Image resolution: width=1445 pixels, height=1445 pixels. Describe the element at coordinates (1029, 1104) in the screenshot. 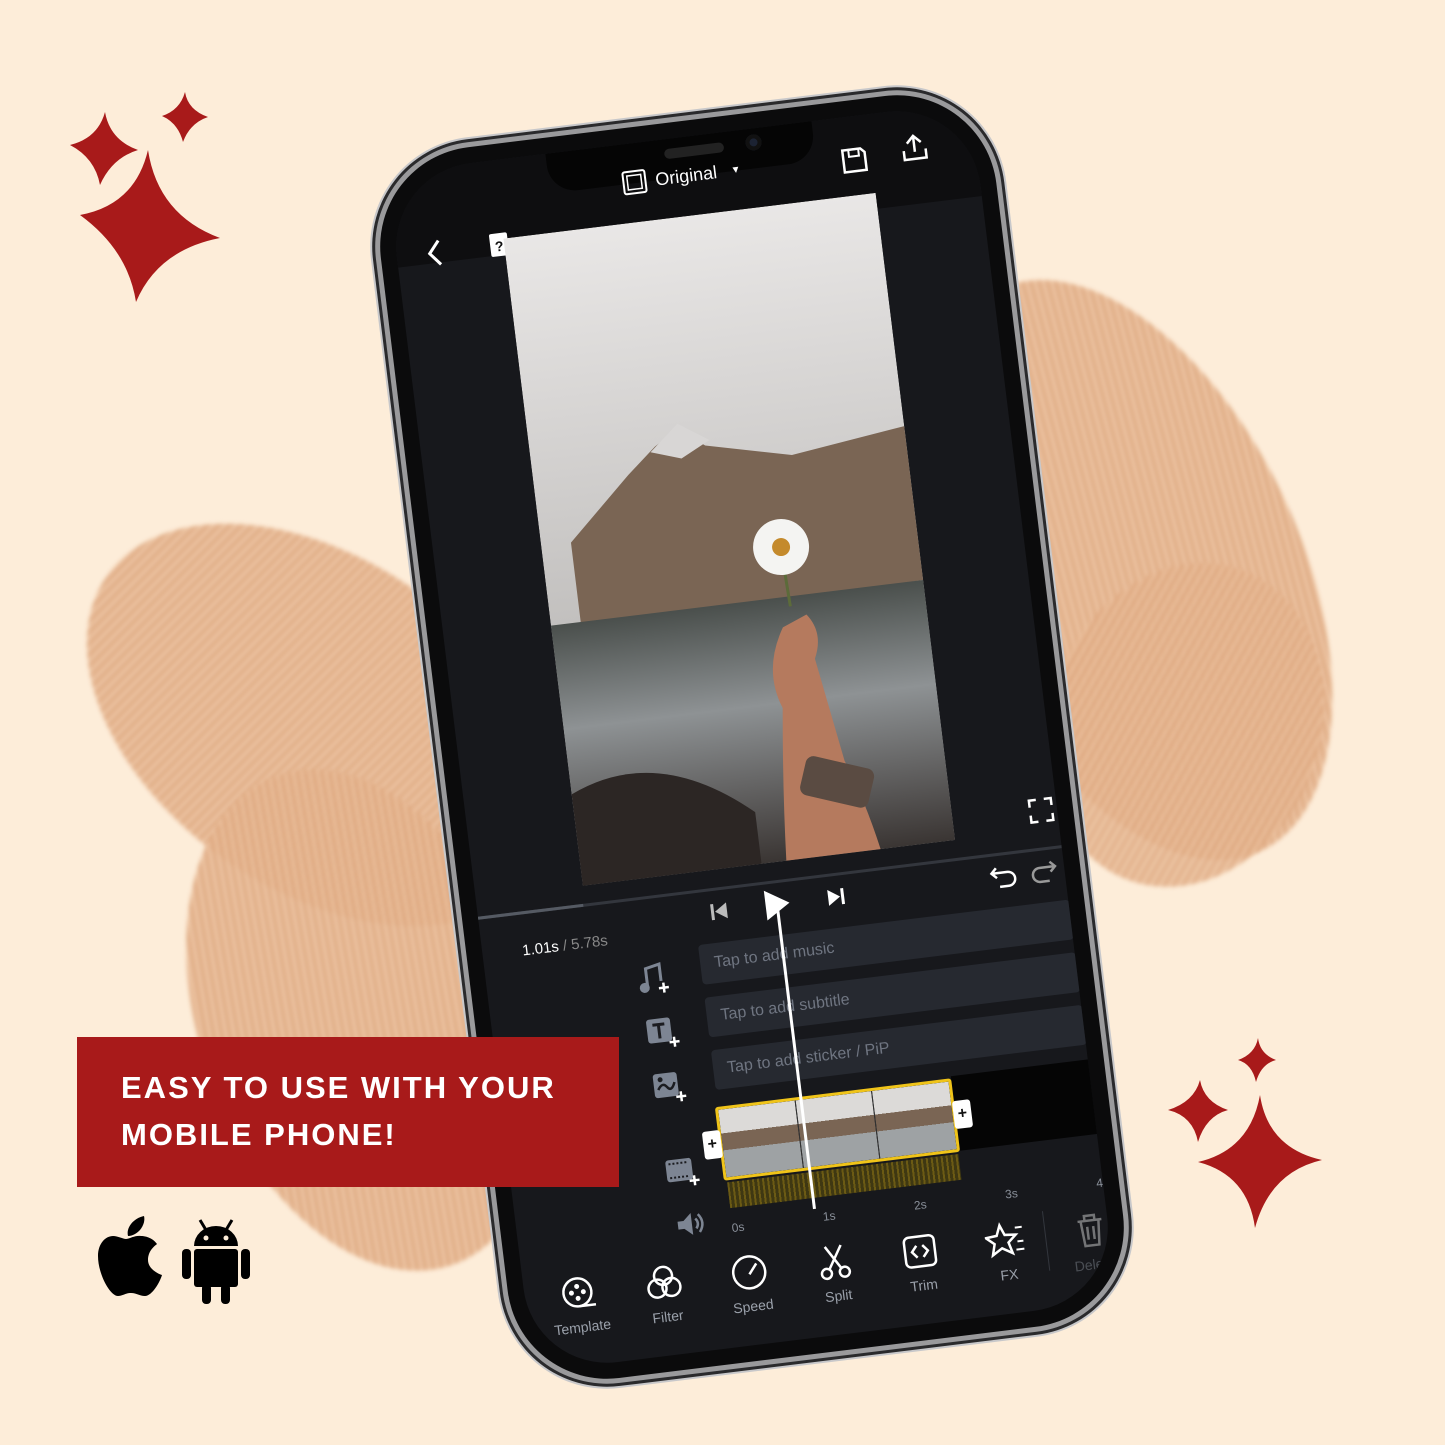

I see `timeline-dark-area` at that location.